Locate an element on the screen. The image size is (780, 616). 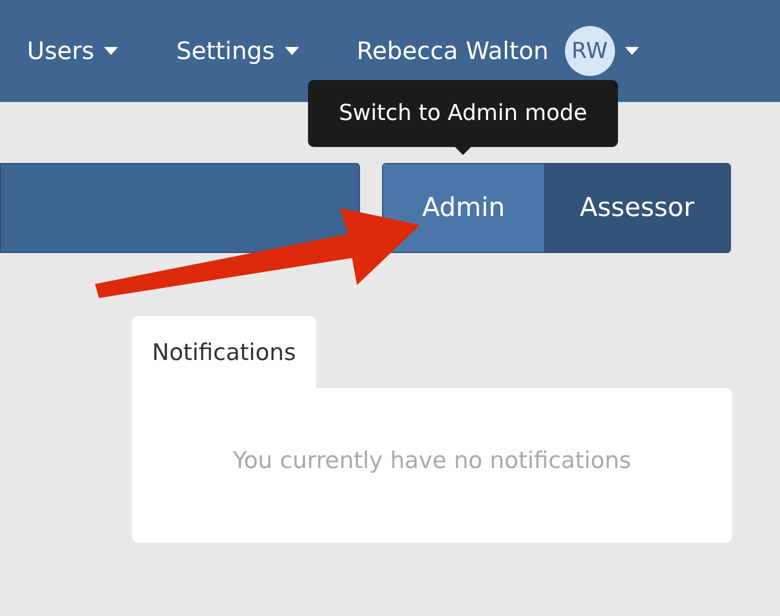
nav-menu: Users is located at coordinates (72, 51).